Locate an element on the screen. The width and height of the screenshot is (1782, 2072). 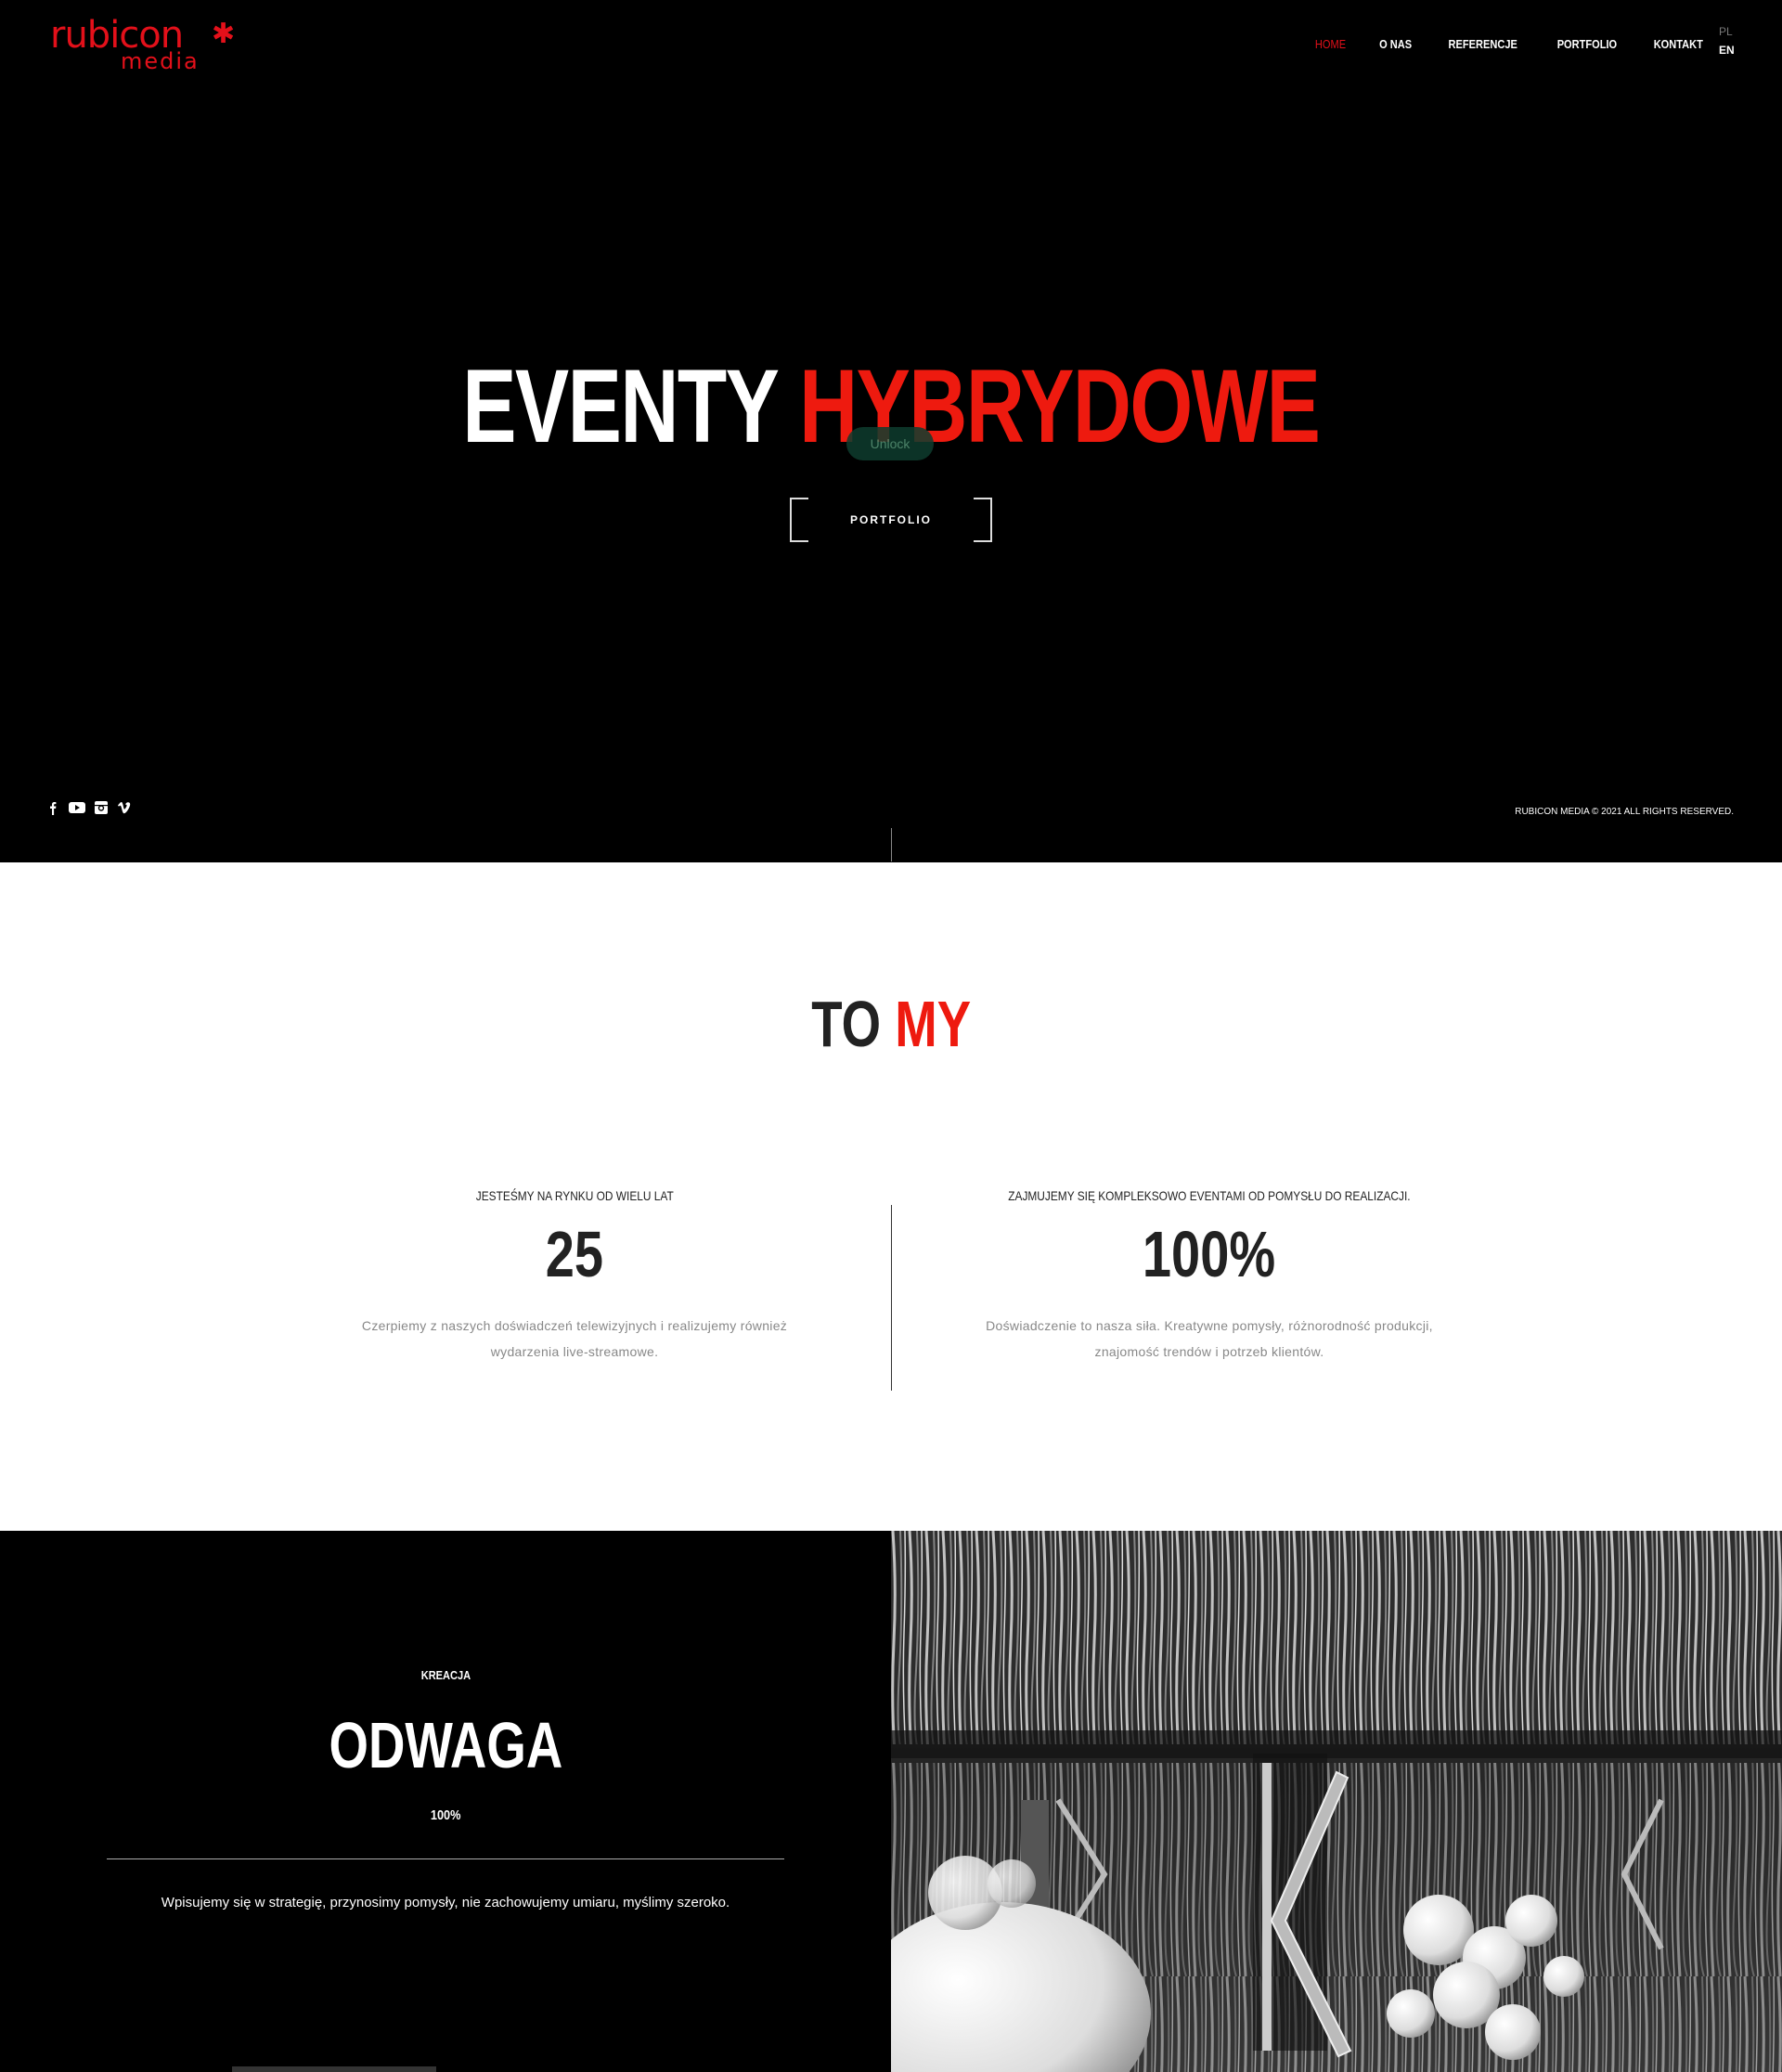
about-title-dark: TO is located at coordinates (846, 1024).